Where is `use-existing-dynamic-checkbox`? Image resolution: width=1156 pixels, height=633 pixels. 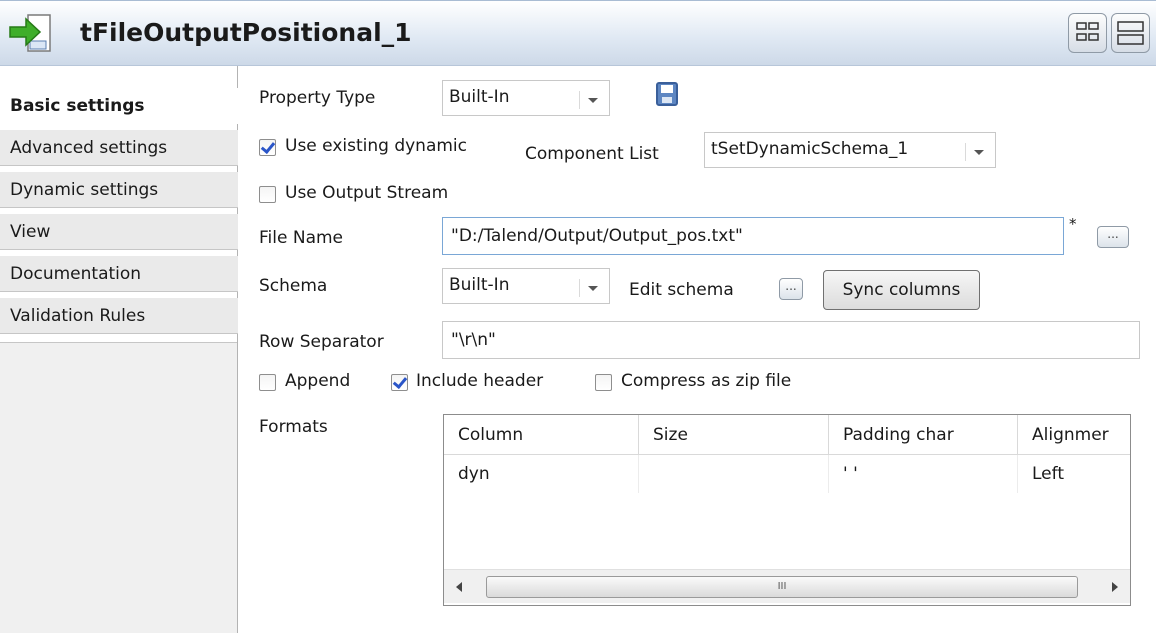 use-existing-dynamic-checkbox is located at coordinates (267, 147).